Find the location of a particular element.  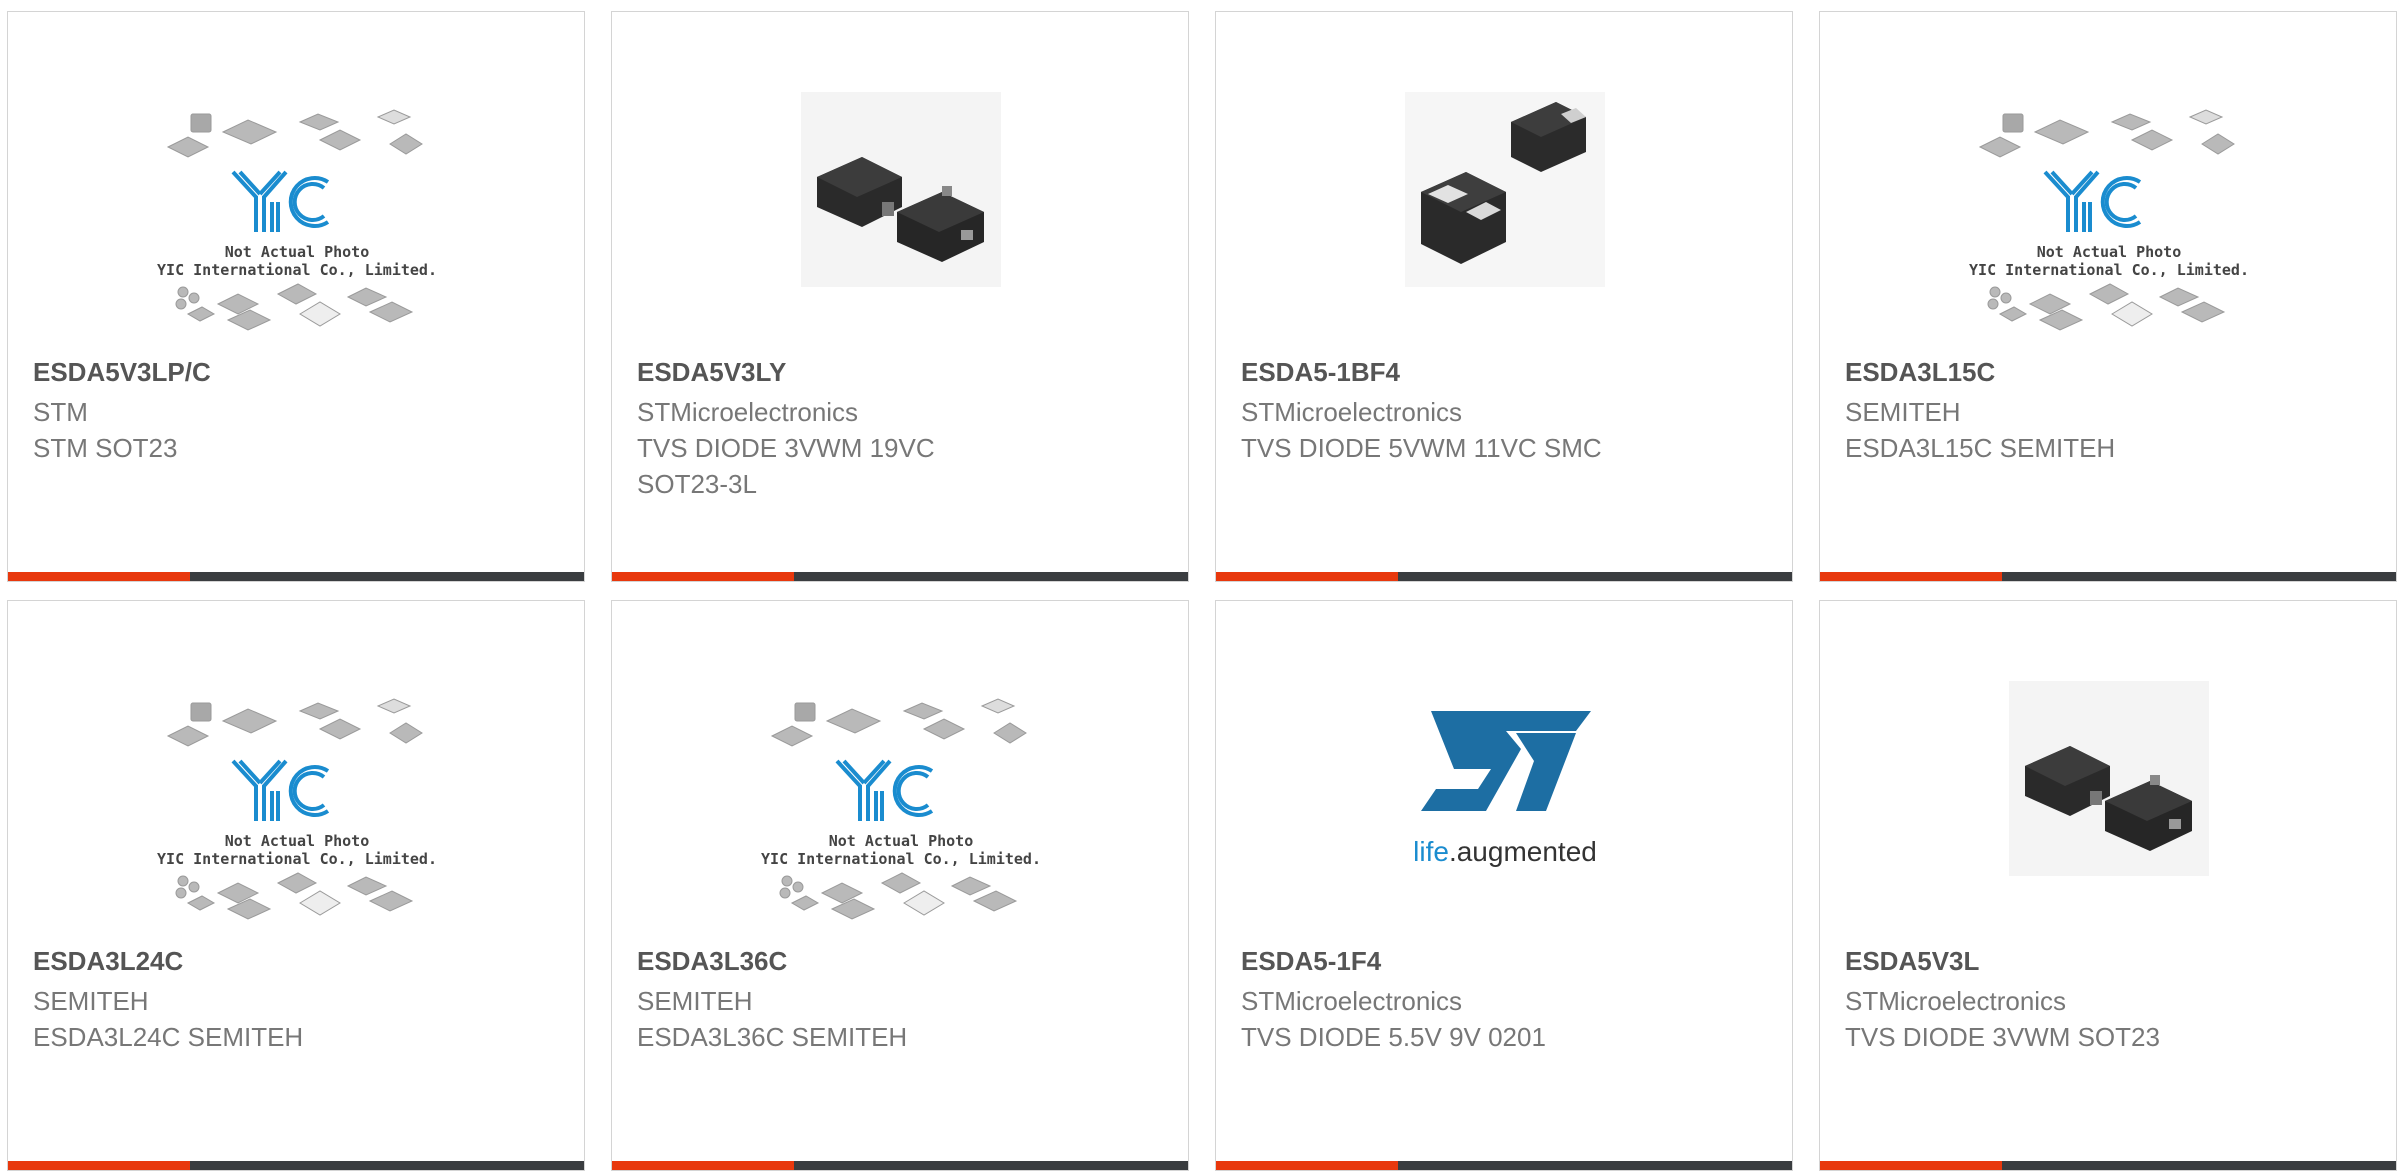

product-description-line: ESDA3L24C SEMITEH is located at coordinates (168, 1037).